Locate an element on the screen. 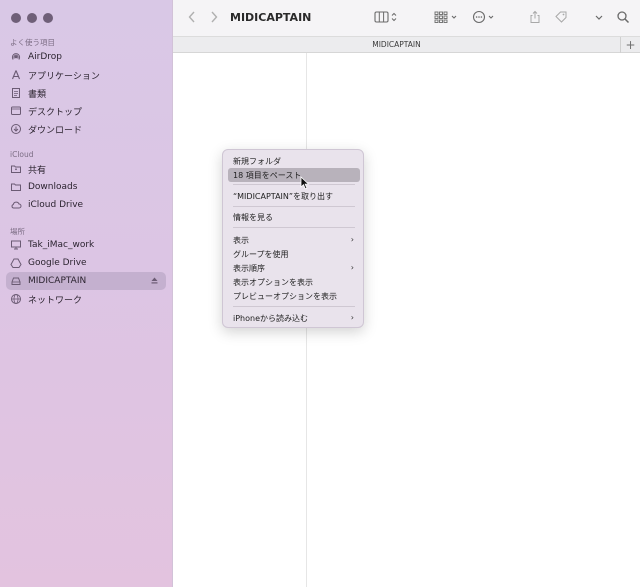 The width and height of the screenshot is (640, 587). toolbar: MIDICAPTAIN is located at coordinates (406, 18).